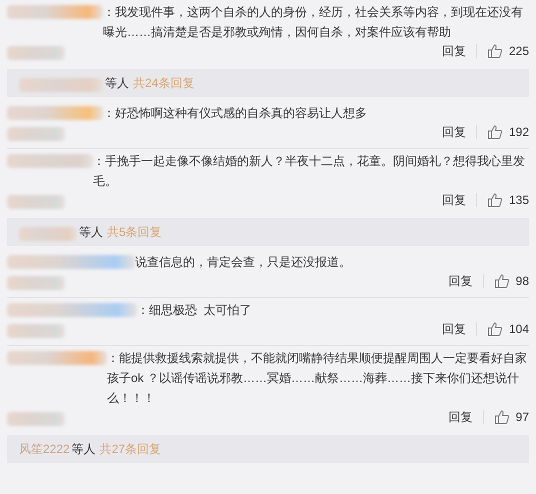 This screenshot has height=494, width=536. What do you see at coordinates (235, 113) in the screenshot?
I see `comment-text: ：好恐怖啊这种有仪式感的自杀真的容易让人想多` at bounding box center [235, 113].